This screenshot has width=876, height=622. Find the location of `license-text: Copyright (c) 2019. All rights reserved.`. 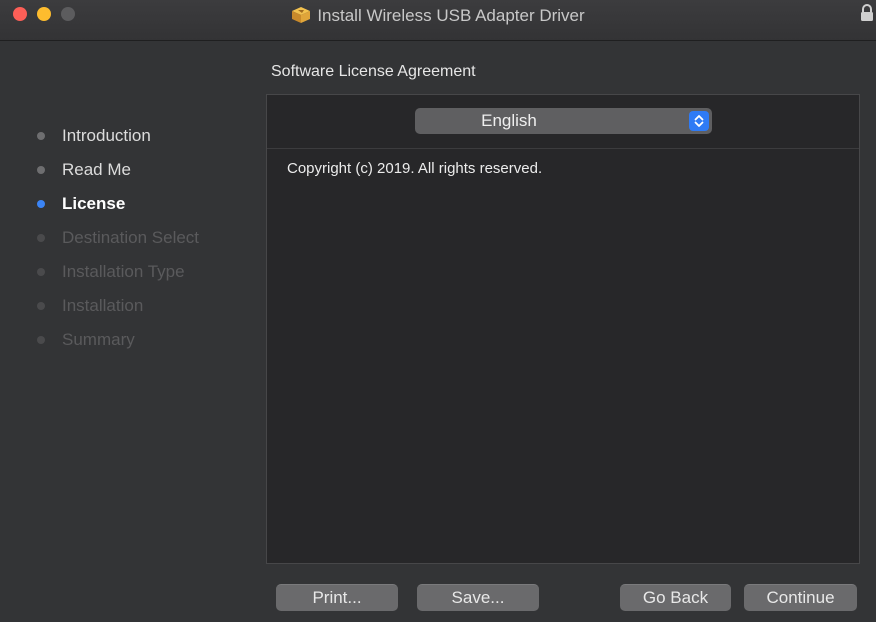

license-text: Copyright (c) 2019. All rights reserved. is located at coordinates (415, 168).